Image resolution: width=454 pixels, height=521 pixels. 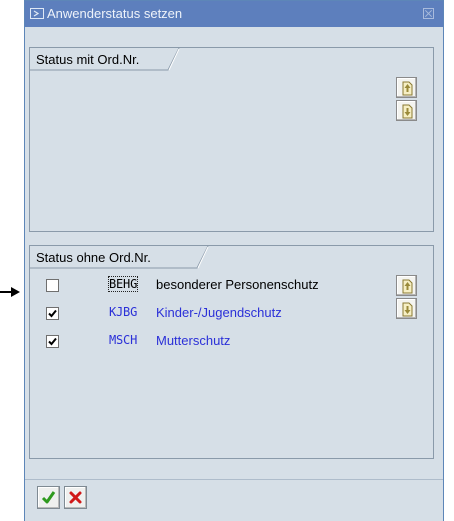 I want to click on close-icon, so click(x=428, y=13).